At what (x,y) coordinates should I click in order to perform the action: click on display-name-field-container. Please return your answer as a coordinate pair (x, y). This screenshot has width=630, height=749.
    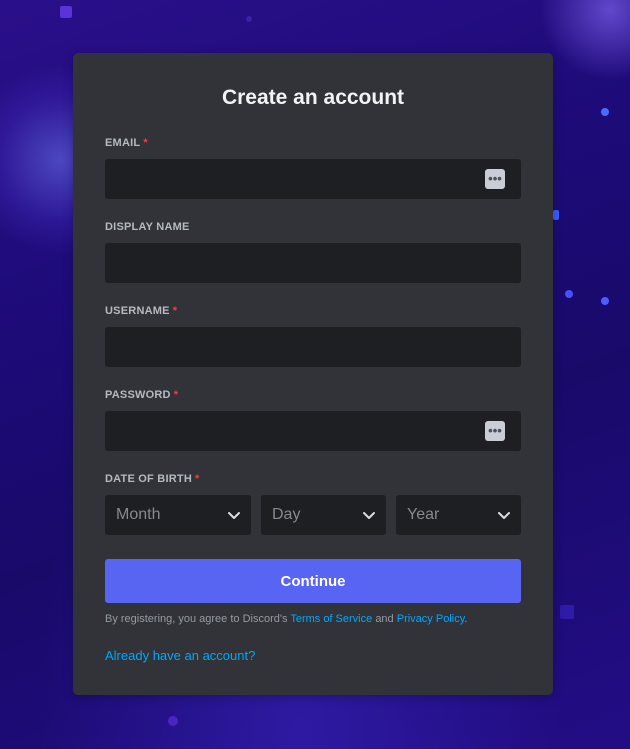
    Looking at the image, I should click on (313, 263).